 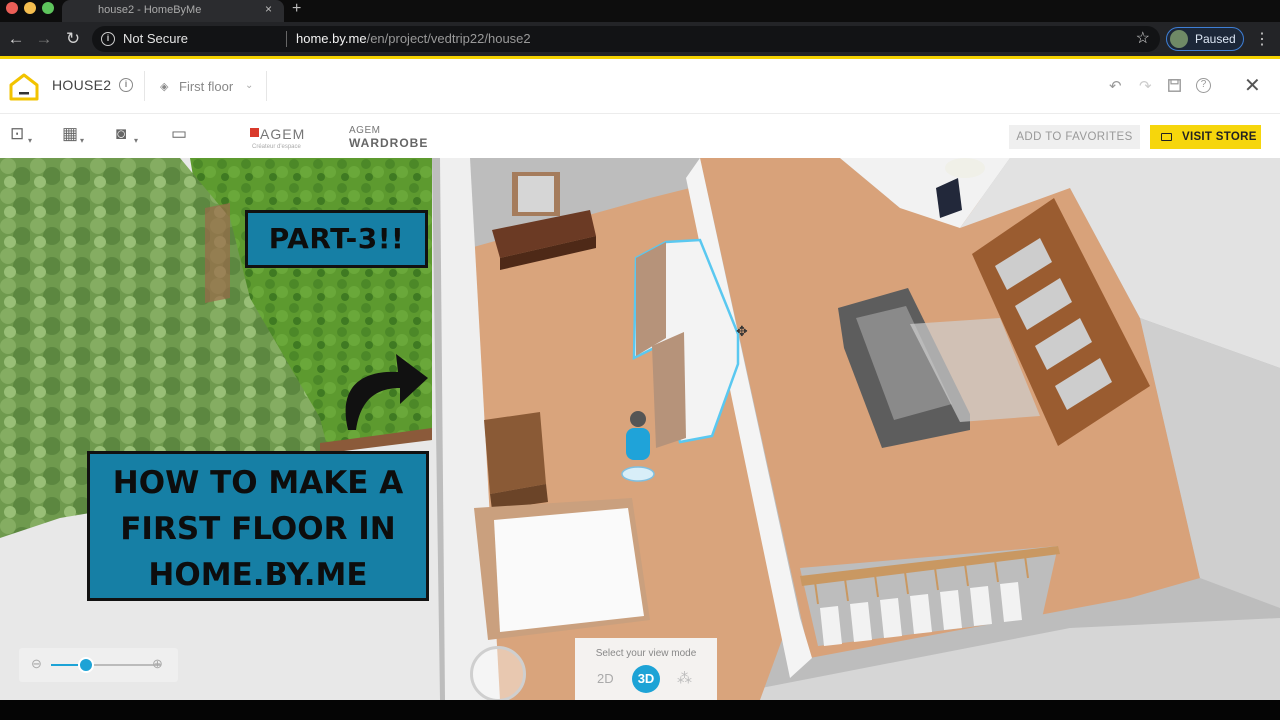 What do you see at coordinates (1179, 39) in the screenshot?
I see `avatar` at bounding box center [1179, 39].